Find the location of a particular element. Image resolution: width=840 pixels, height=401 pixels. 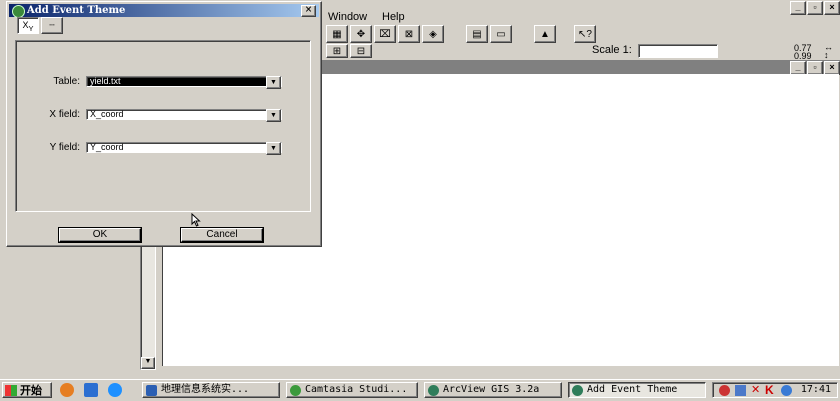

zoom-full-icon: ▦ is located at coordinates (337, 34).